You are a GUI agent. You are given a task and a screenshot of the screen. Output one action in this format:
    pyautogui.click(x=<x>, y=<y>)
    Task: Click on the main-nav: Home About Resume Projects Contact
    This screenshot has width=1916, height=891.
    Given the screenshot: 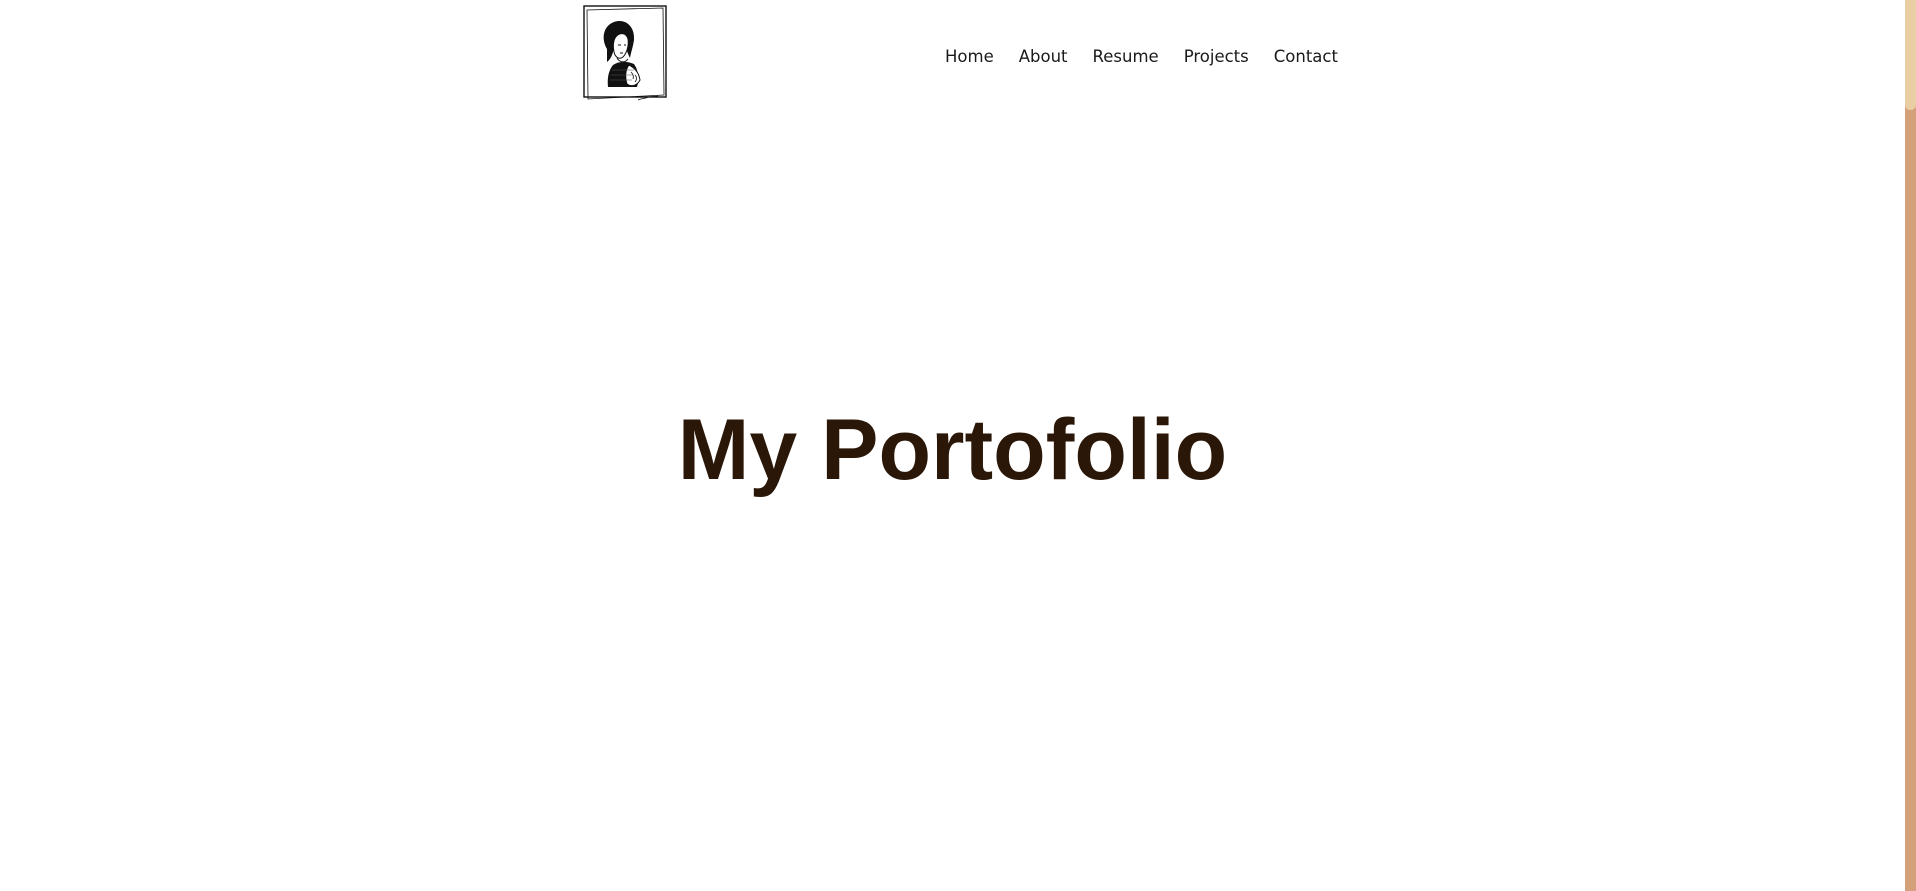 What is the action you would take?
    pyautogui.click(x=1141, y=56)
    